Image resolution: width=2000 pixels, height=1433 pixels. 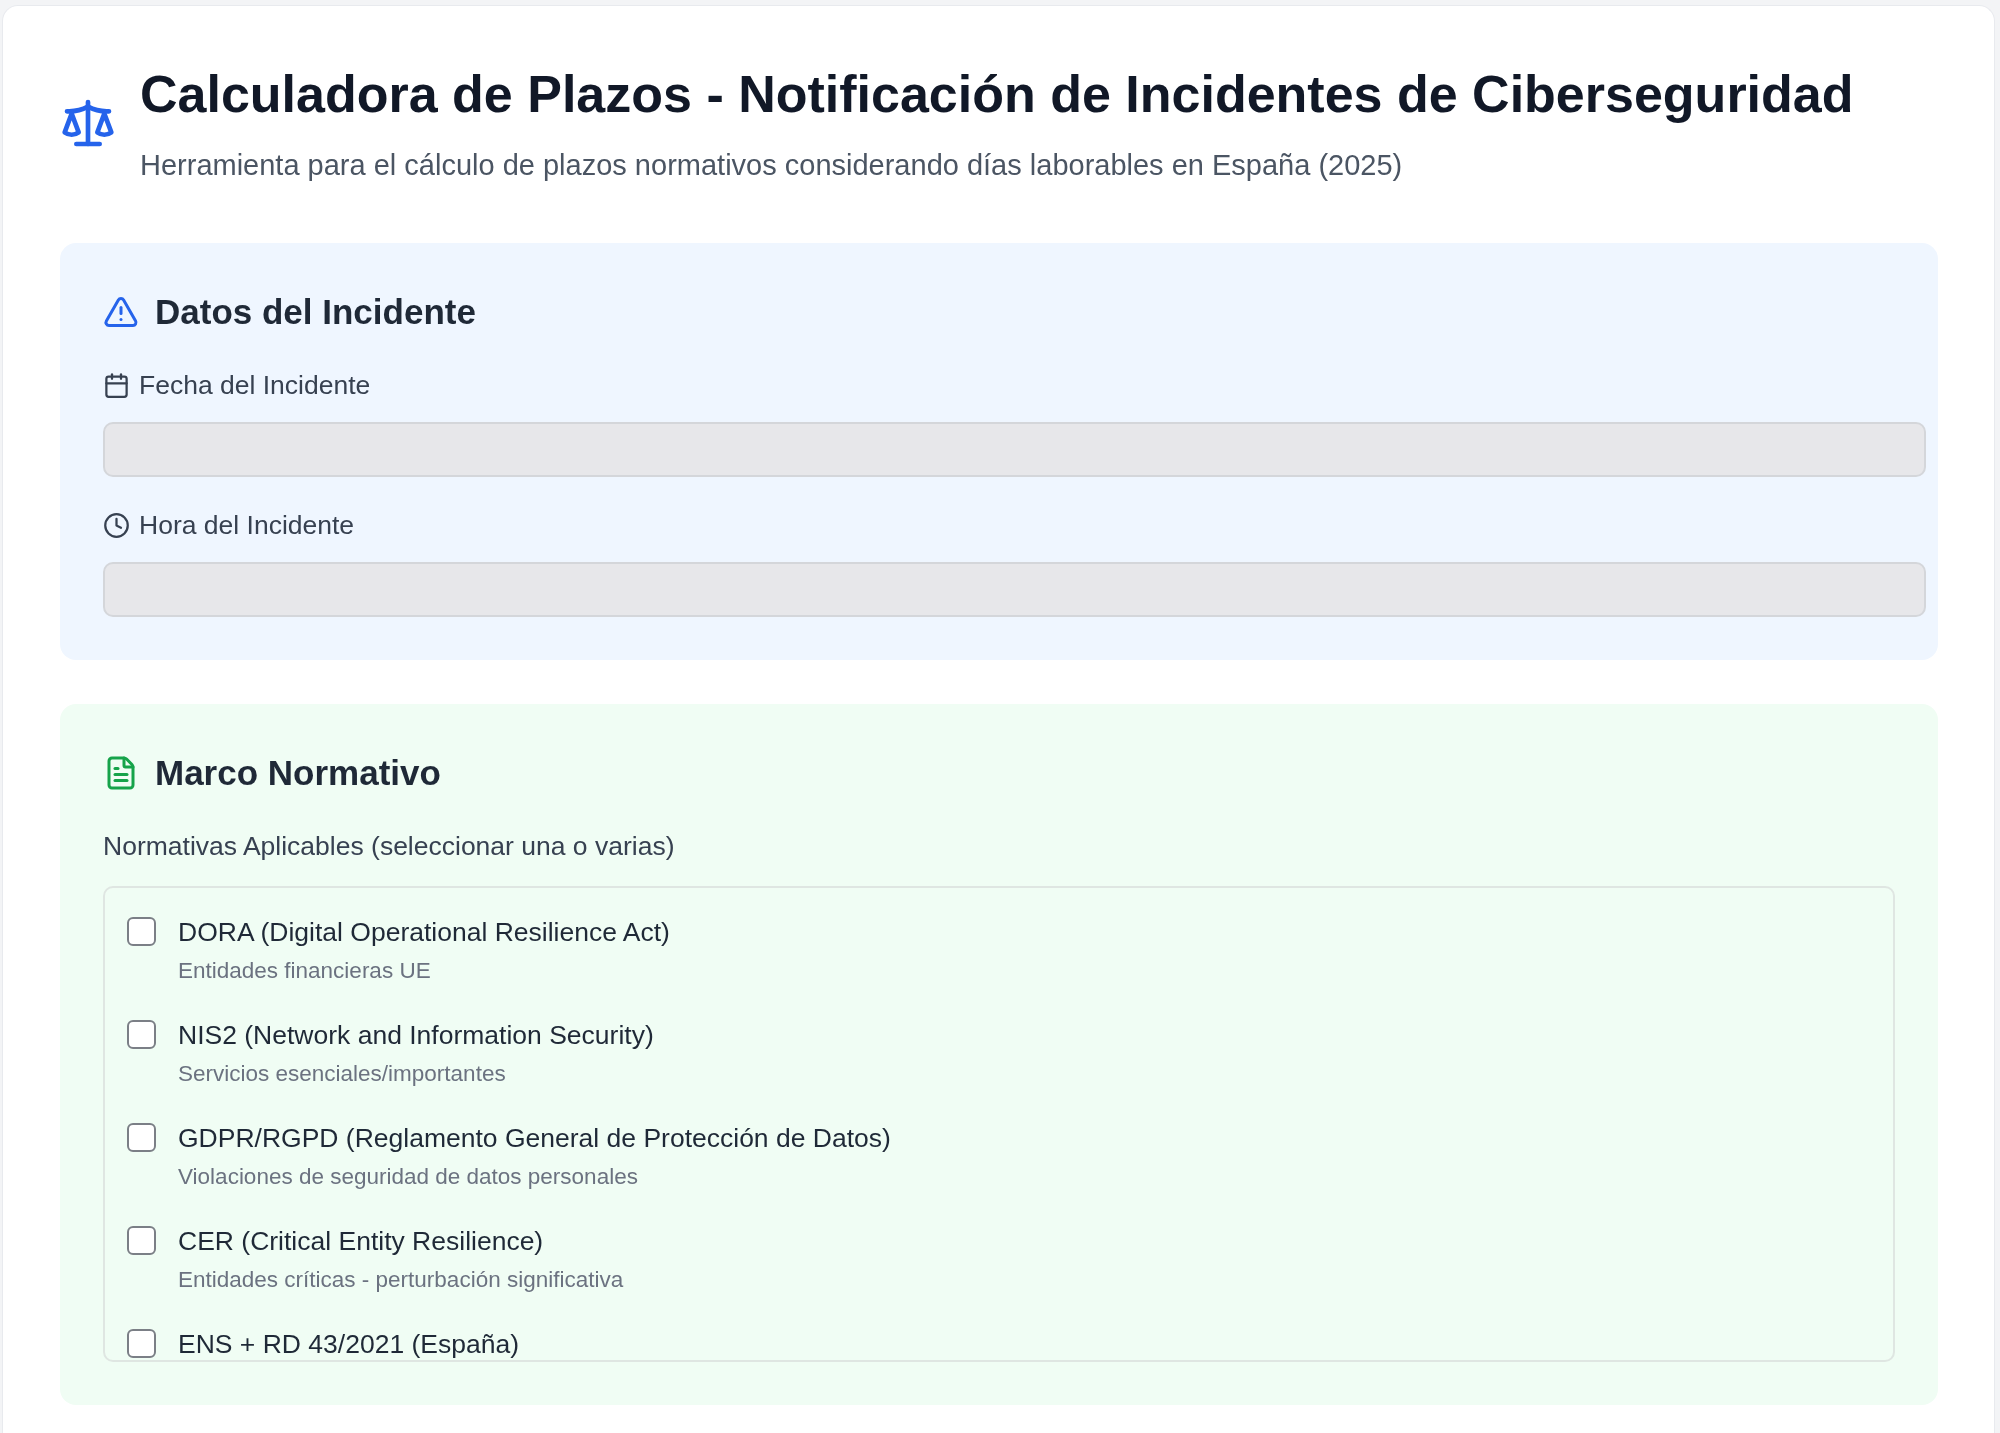 I want to click on field-label: Fecha del Incidente, so click(x=255, y=385).